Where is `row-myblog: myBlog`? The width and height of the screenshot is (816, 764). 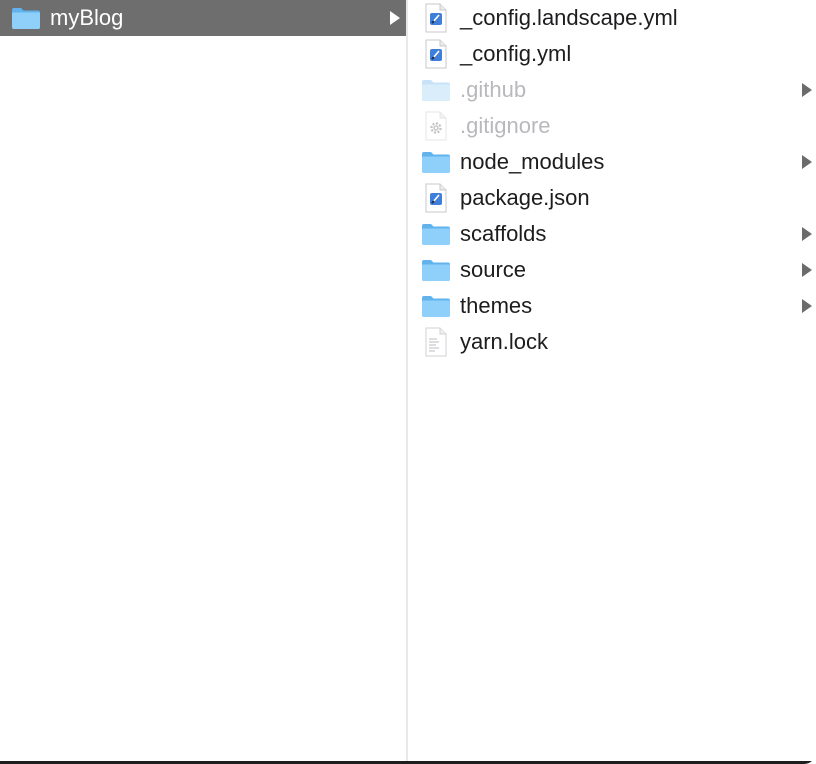
row-myblog: myBlog is located at coordinates (203, 18).